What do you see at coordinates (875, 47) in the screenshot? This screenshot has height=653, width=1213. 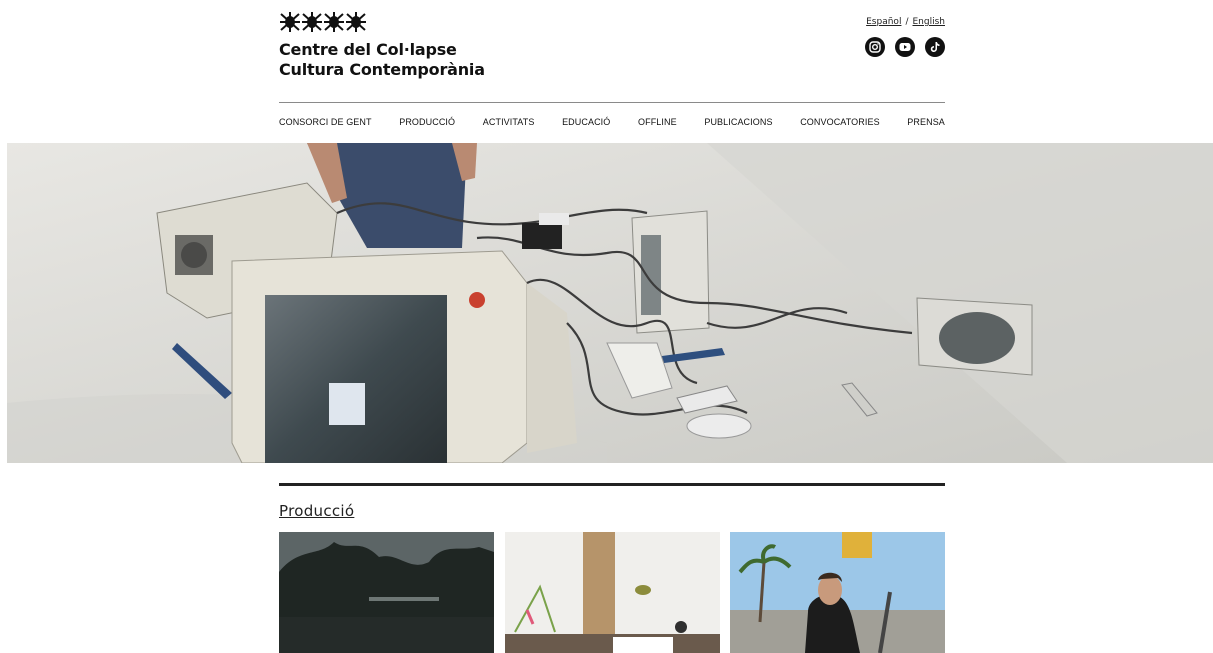 I see `instagram-icon` at bounding box center [875, 47].